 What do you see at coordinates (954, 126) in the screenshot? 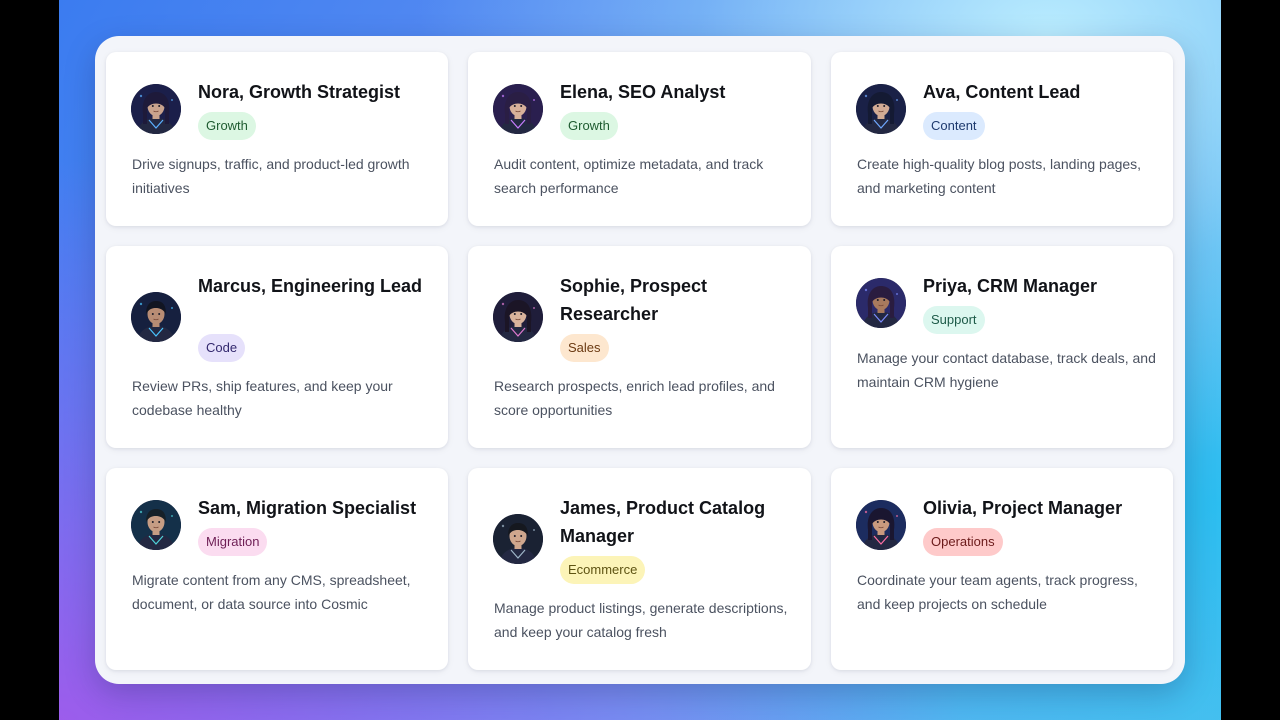
I see `agent-tag-badge: Content` at bounding box center [954, 126].